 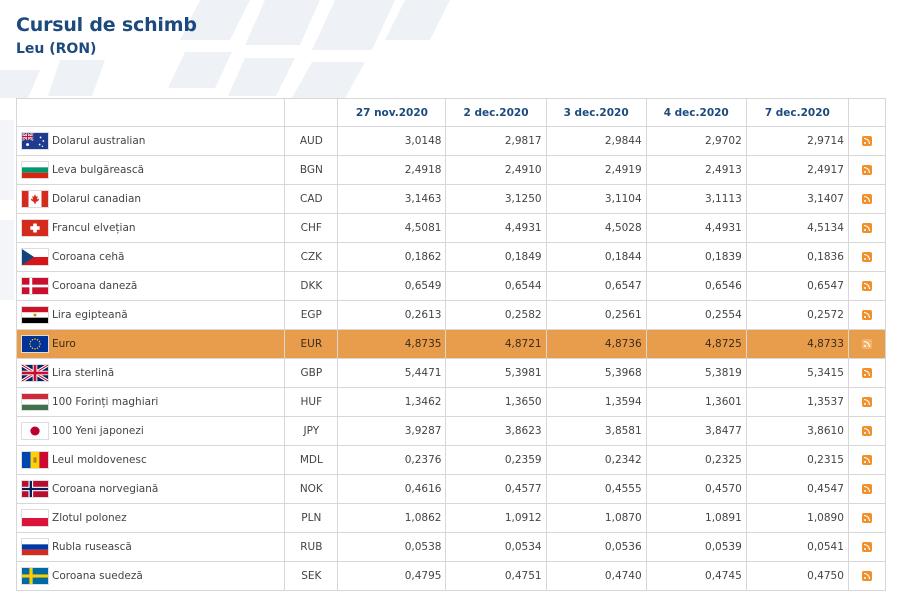 What do you see at coordinates (596, 460) in the screenshot?
I see `rate-value: 0,2342` at bounding box center [596, 460].